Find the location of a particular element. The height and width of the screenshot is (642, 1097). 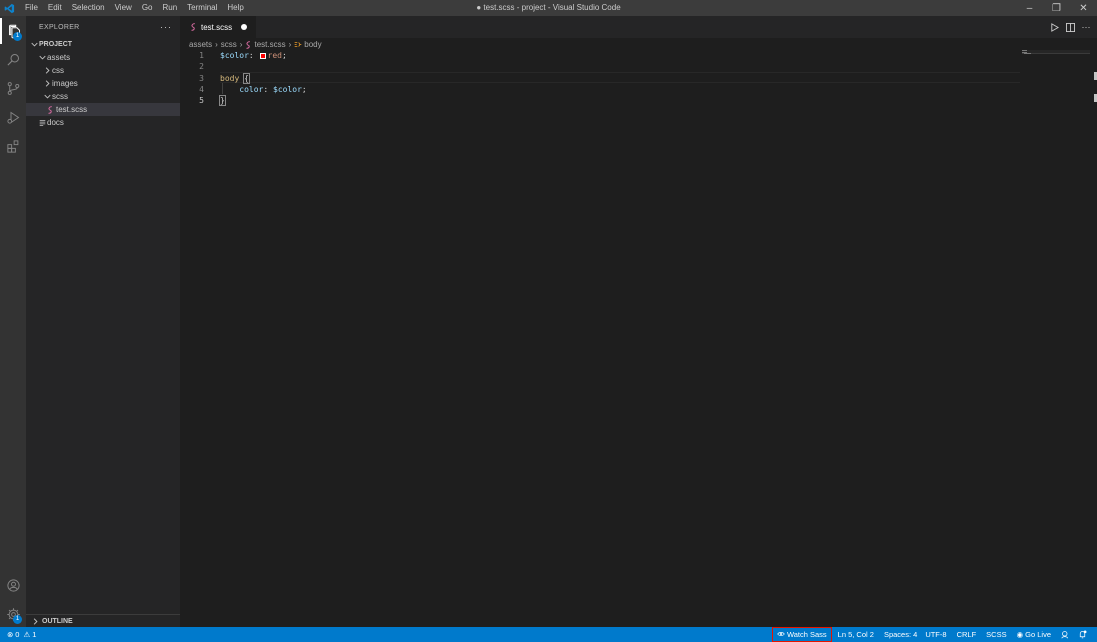

breadcrumb-item: assets is located at coordinates (200, 44).